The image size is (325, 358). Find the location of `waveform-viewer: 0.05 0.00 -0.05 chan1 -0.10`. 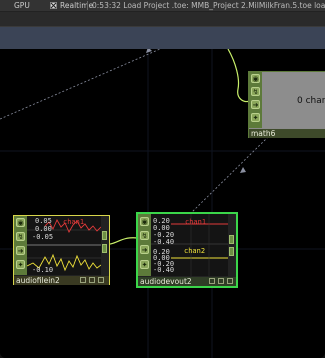

waveform-viewer: 0.05 0.00 -0.05 chan1 -0.10 is located at coordinates (64, 245).